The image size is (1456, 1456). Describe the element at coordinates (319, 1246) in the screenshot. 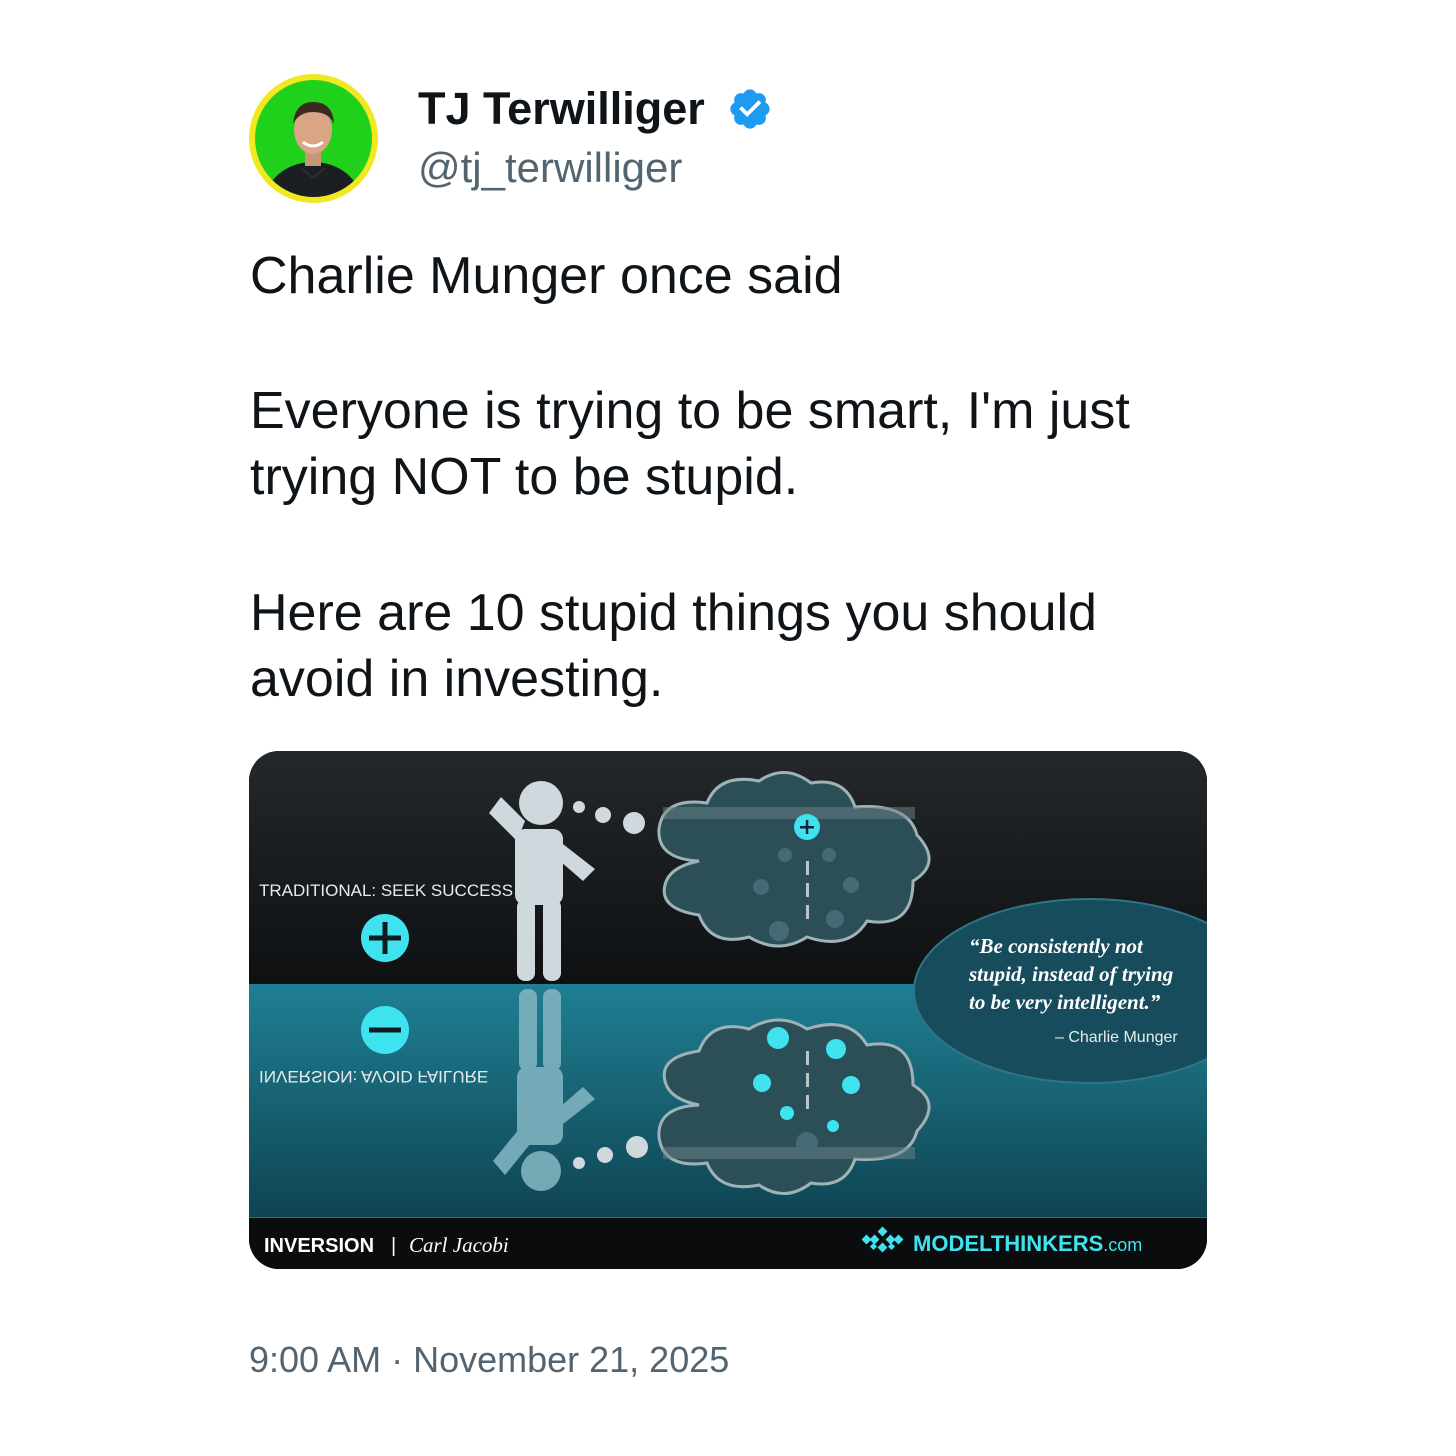

I see `footer-title: INVERSION` at that location.